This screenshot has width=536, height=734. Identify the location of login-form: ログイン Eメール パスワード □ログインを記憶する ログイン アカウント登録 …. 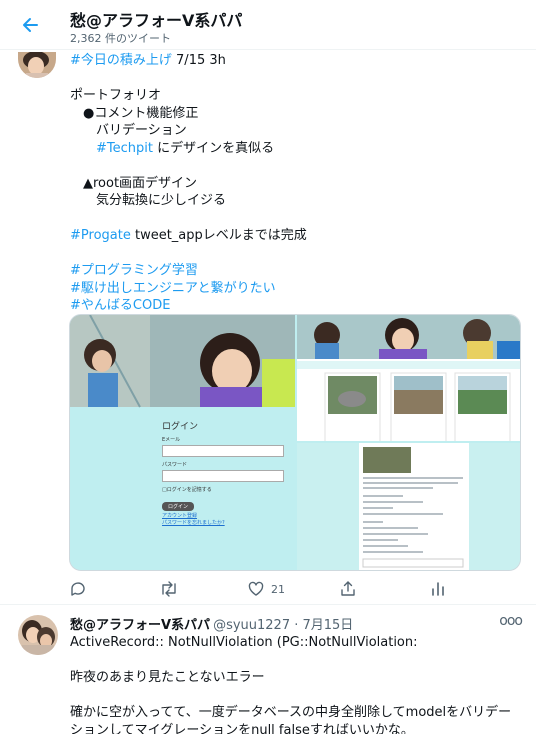
(232, 472).